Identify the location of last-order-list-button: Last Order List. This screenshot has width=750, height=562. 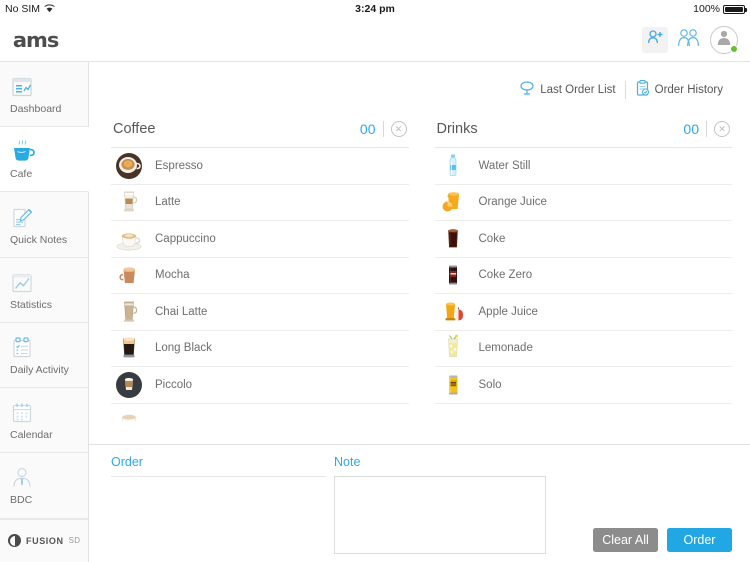
(567, 89).